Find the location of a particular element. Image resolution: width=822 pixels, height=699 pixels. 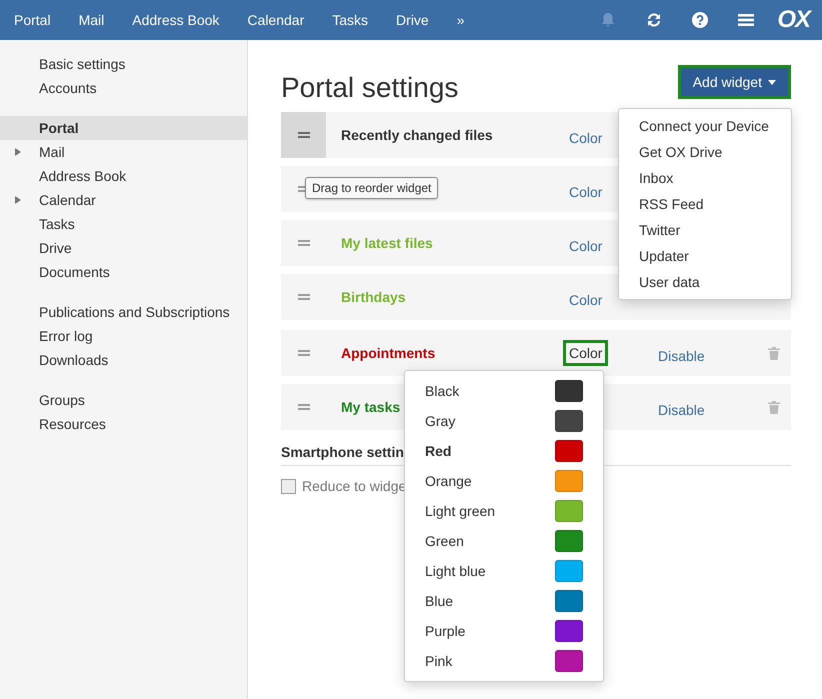

menu-item: User data is located at coordinates (705, 282).